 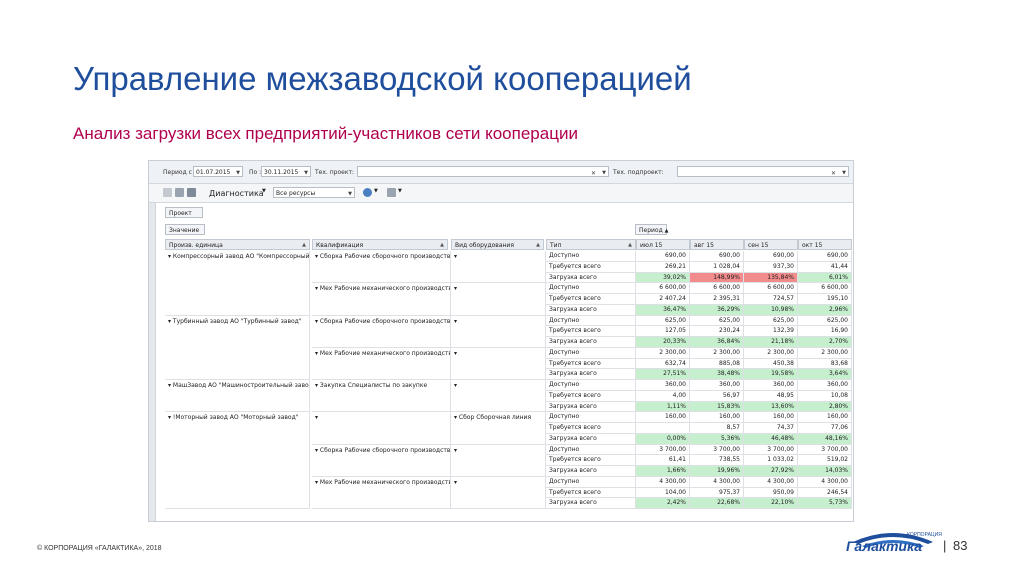 I want to click on table-cell: 360,00, so click(x=663, y=385).